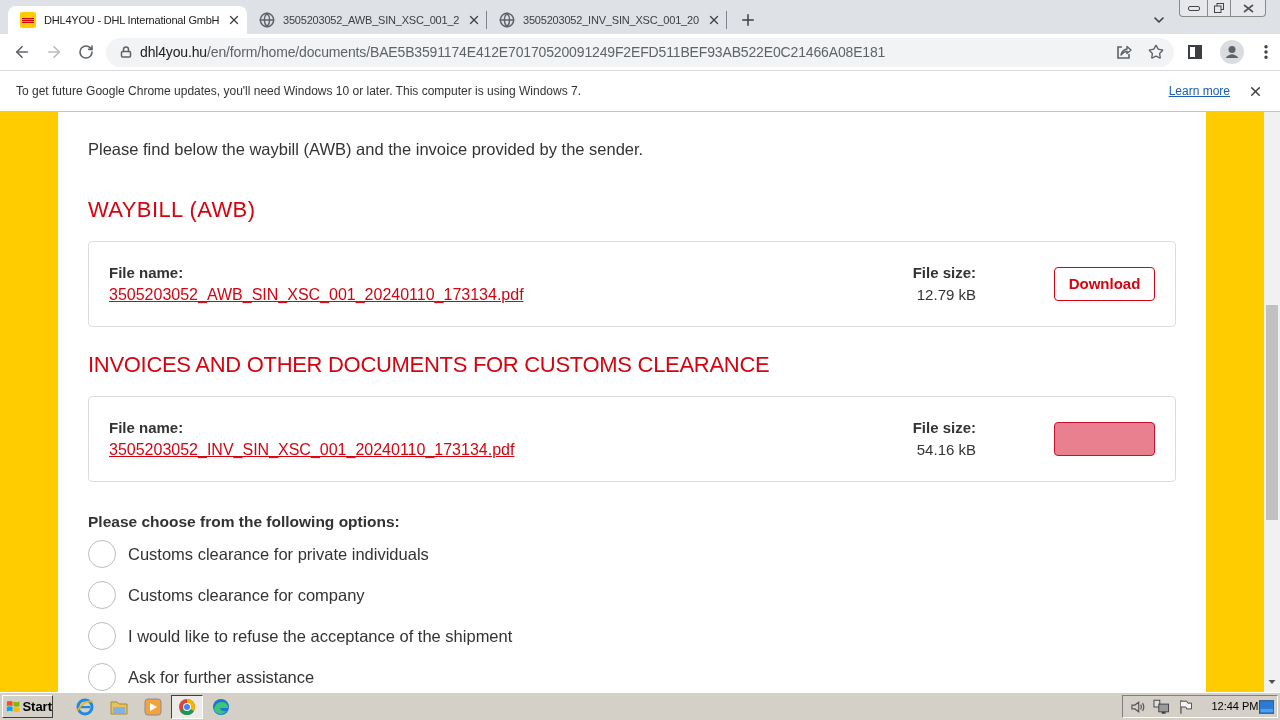 The width and height of the screenshot is (1280, 720). What do you see at coordinates (946, 450) in the screenshot?
I see `file-size: 54.16 kB` at bounding box center [946, 450].